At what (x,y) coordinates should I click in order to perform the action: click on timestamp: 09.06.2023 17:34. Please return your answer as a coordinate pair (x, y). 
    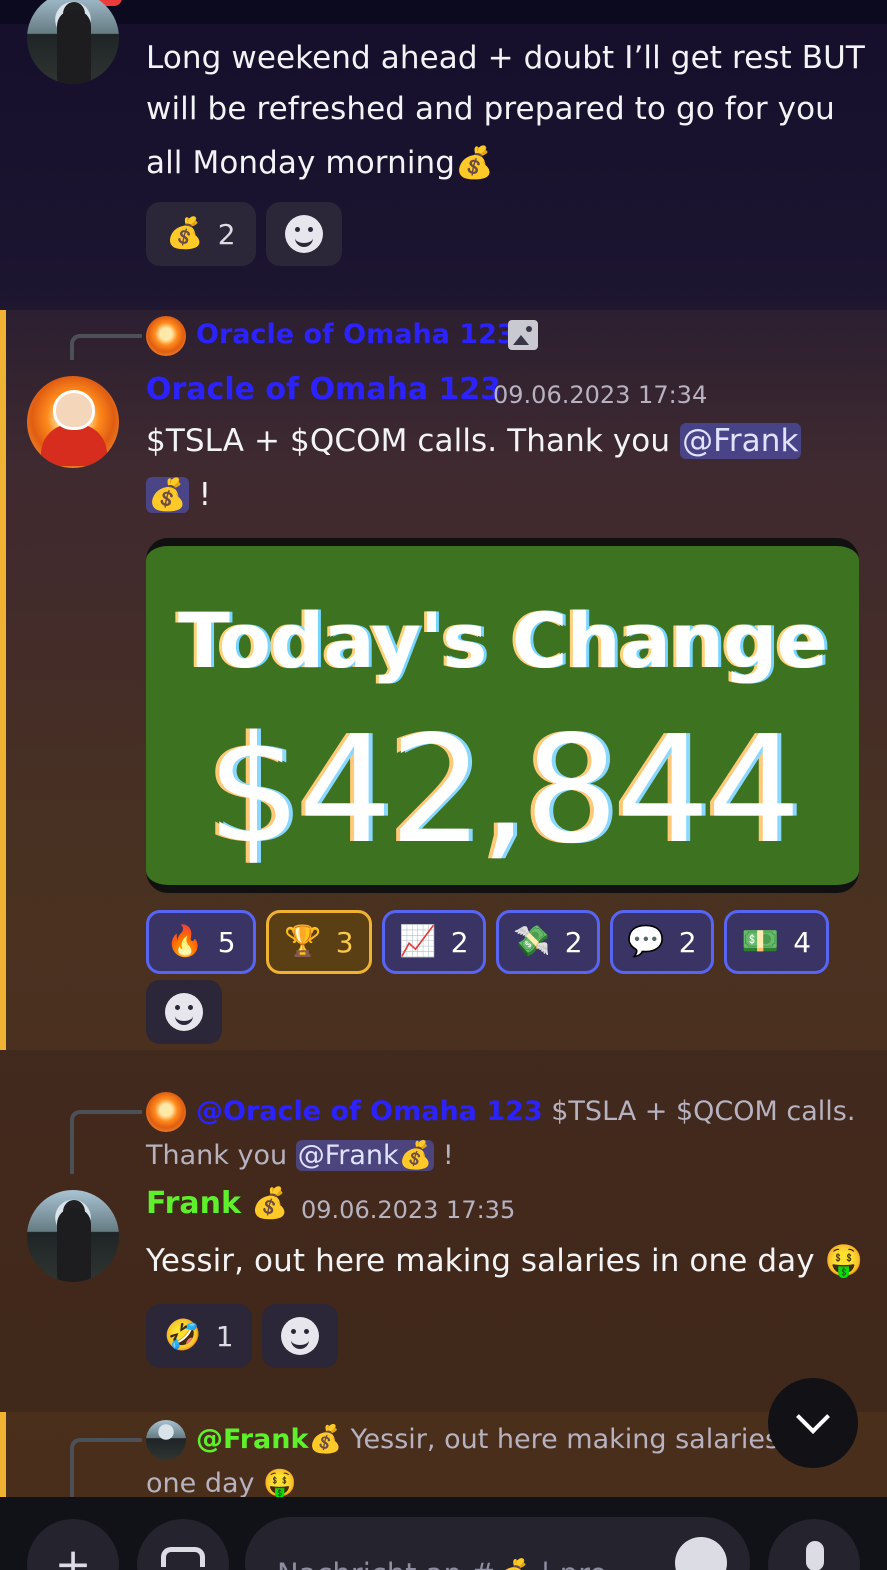
    Looking at the image, I should click on (600, 395).